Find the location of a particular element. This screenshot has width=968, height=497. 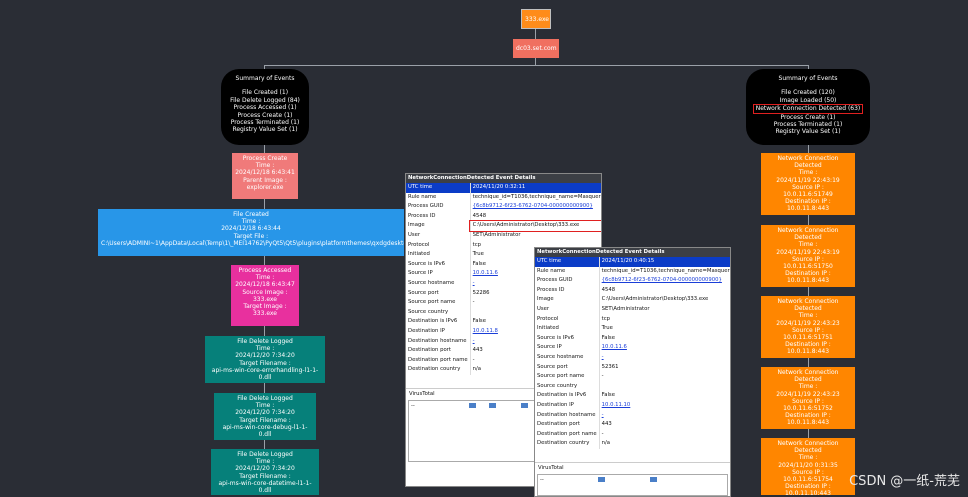

detail-row: Source hostname - is located at coordinates (632, 357).